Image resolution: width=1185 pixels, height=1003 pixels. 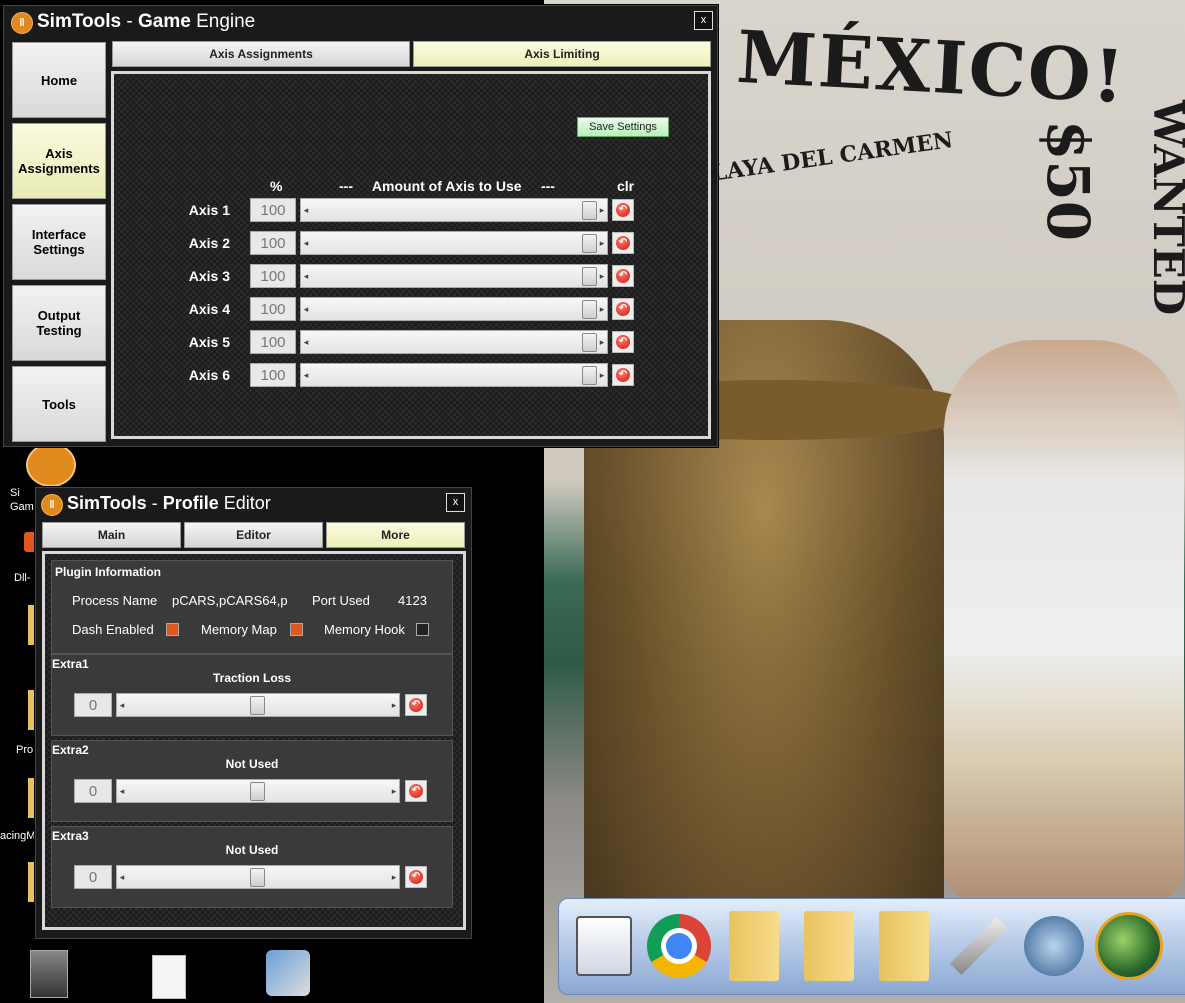 What do you see at coordinates (253, 535) in the screenshot?
I see `tab-editor: Editor` at bounding box center [253, 535].